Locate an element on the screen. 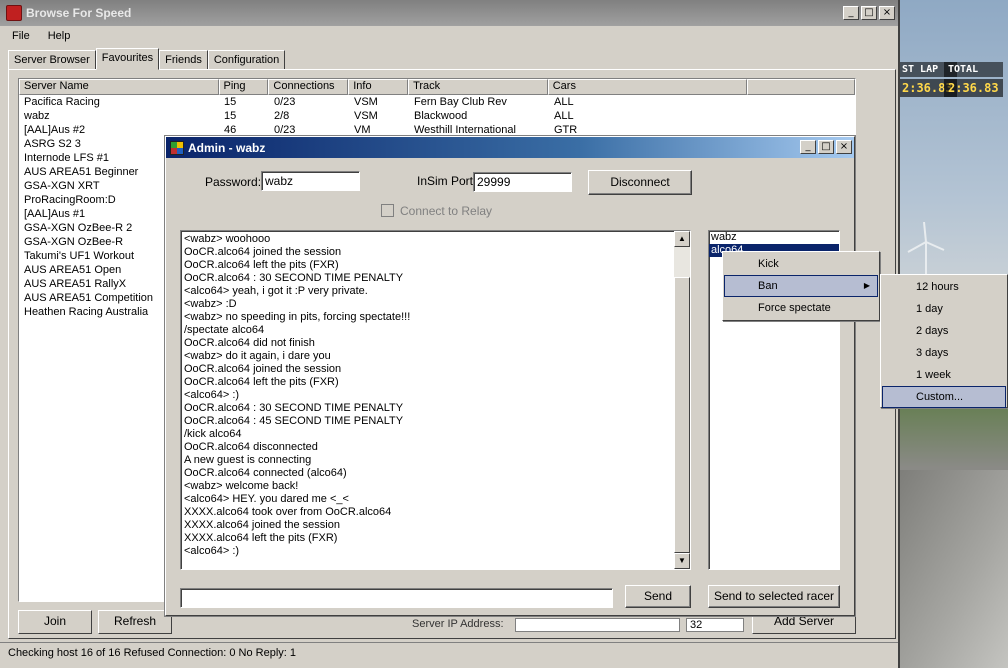  scroll-up-icon: ▲ is located at coordinates (682, 239).